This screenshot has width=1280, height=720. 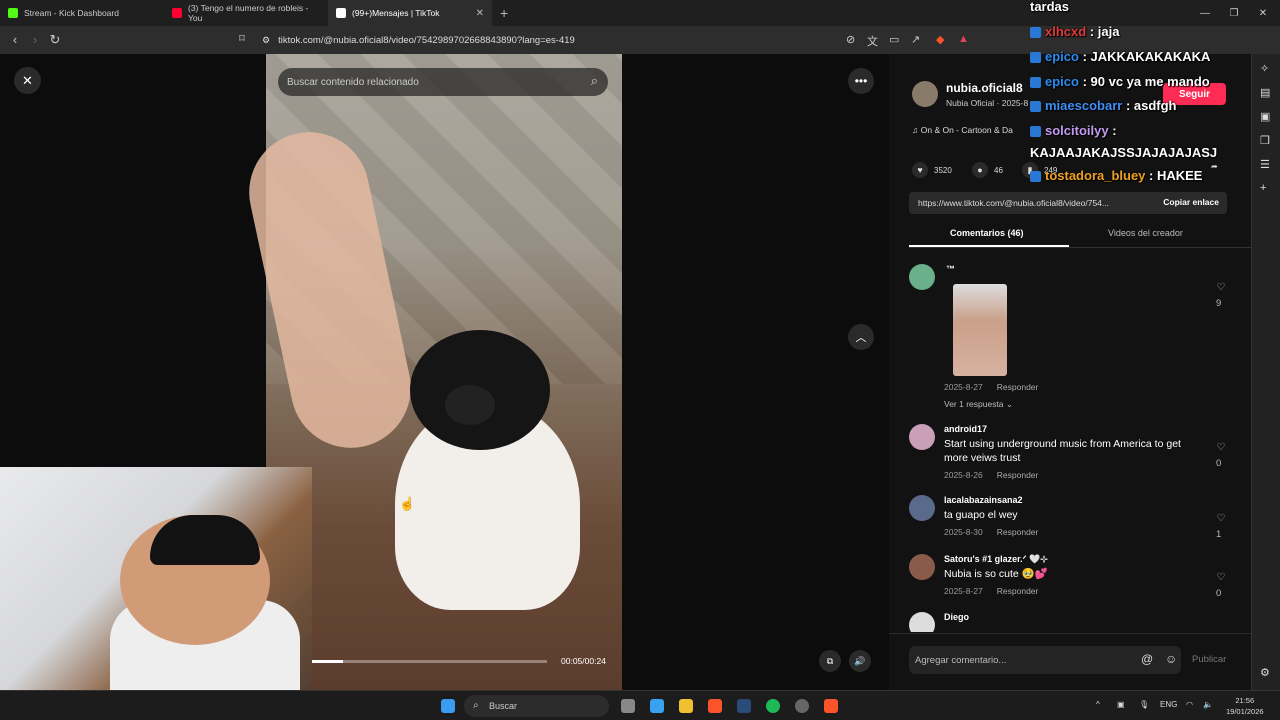 What do you see at coordinates (594, 81) in the screenshot?
I see `search-icon: ⌕` at bounding box center [594, 81].